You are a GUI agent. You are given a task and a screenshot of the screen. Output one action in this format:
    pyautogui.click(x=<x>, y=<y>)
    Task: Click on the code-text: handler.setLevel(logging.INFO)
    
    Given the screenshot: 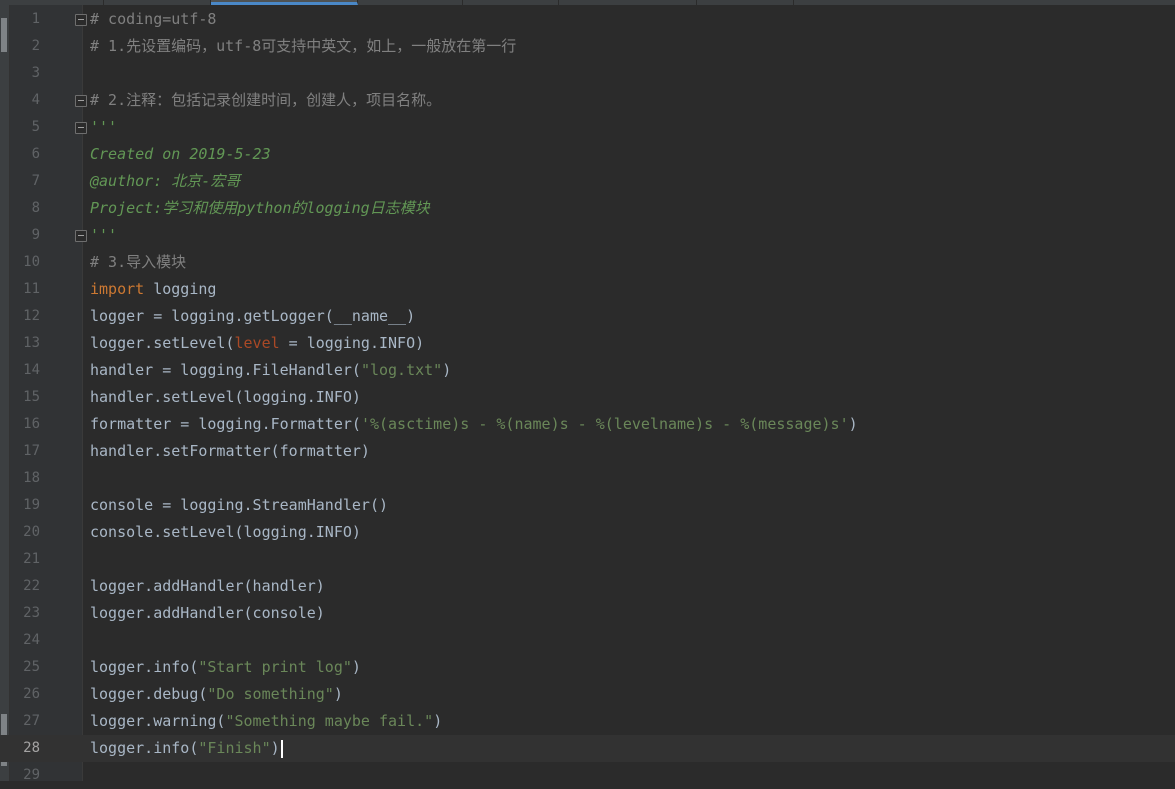 What is the action you would take?
    pyautogui.click(x=225, y=397)
    